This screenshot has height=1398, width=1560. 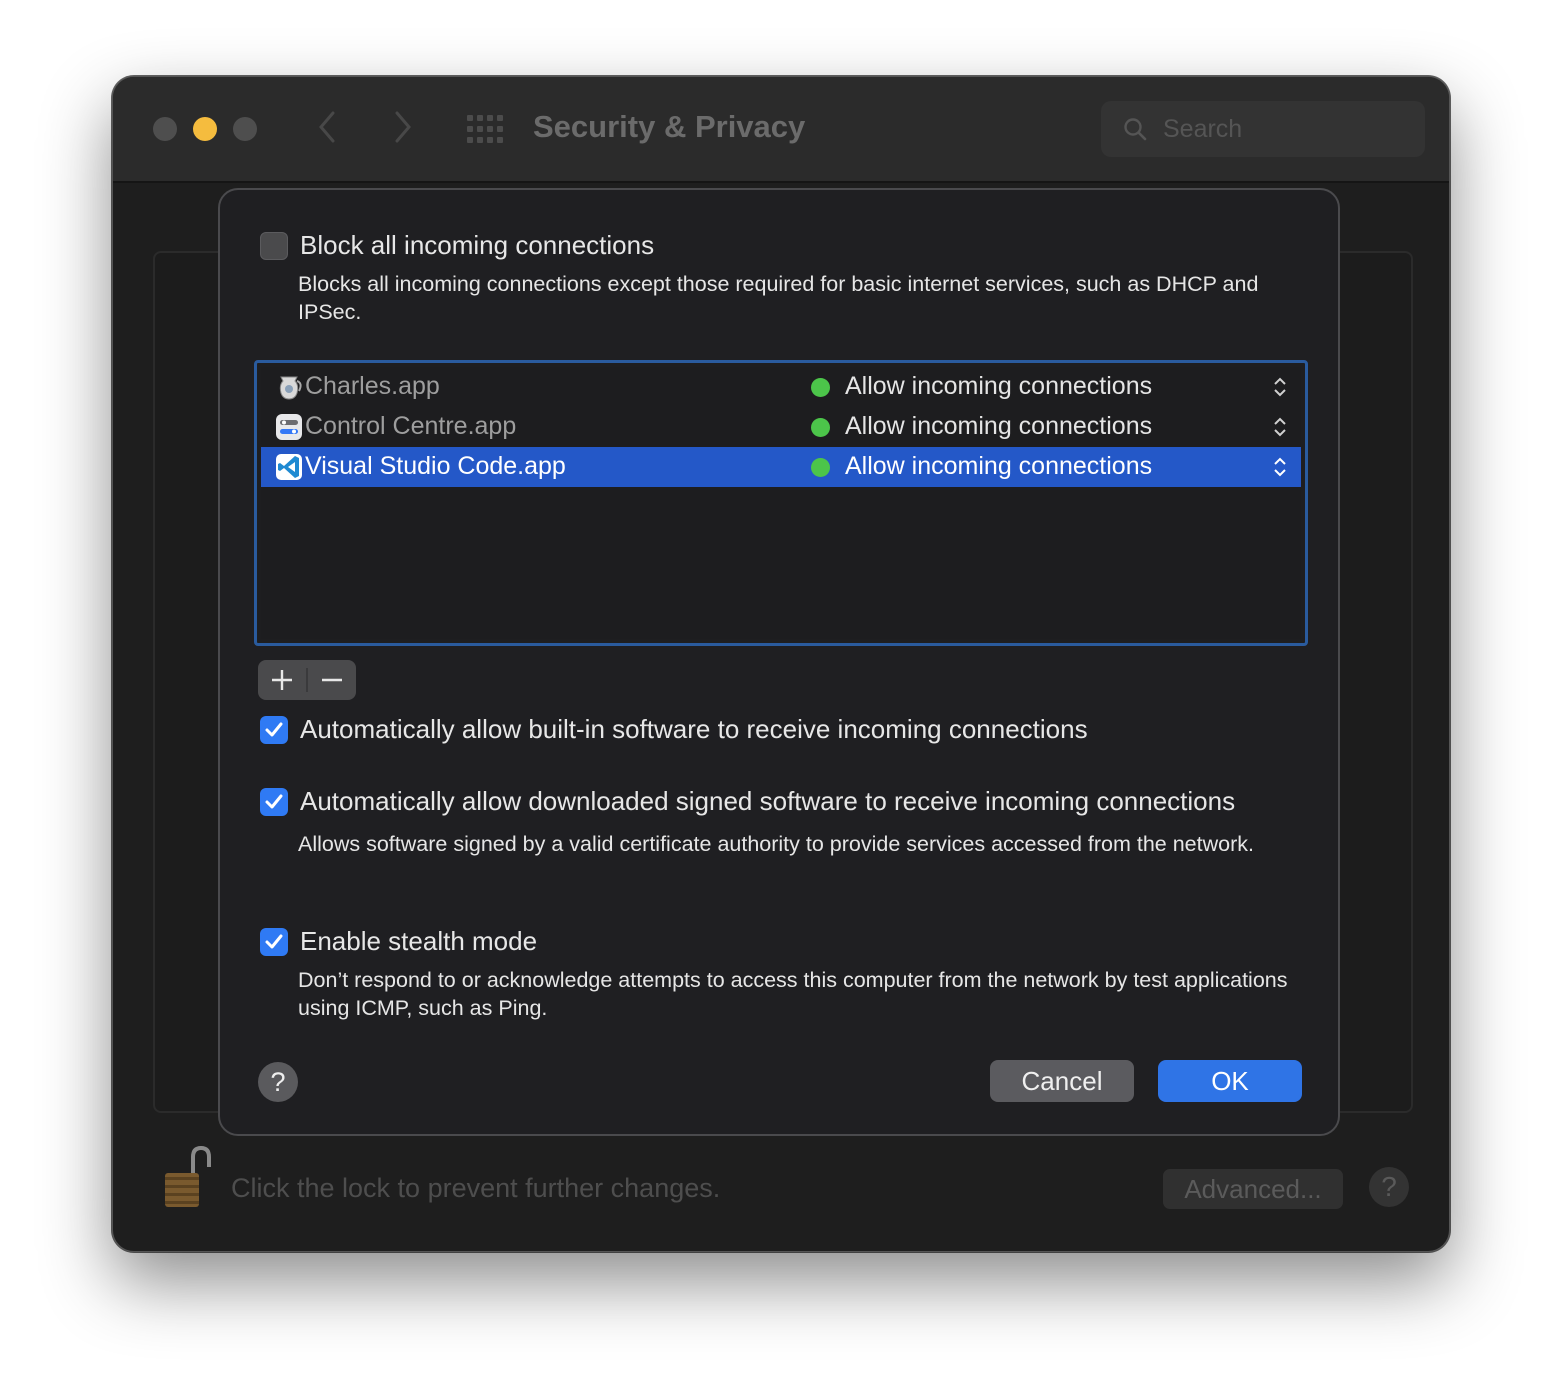 I want to click on forward-arrow-icon, so click(x=403, y=130).